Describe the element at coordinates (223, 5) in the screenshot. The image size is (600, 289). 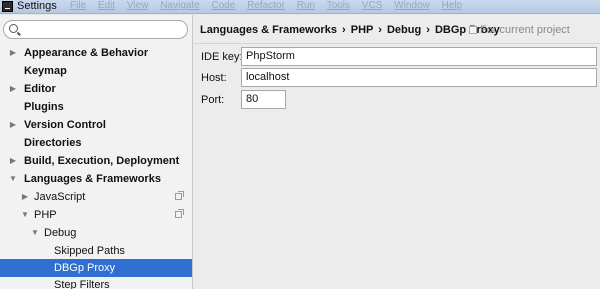
I see `menu-code: Code` at that location.